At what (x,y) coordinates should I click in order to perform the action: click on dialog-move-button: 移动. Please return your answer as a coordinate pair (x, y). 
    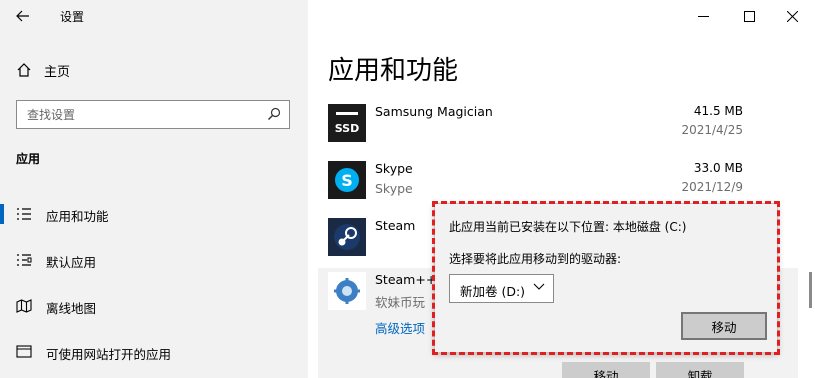
    Looking at the image, I should click on (724, 326).